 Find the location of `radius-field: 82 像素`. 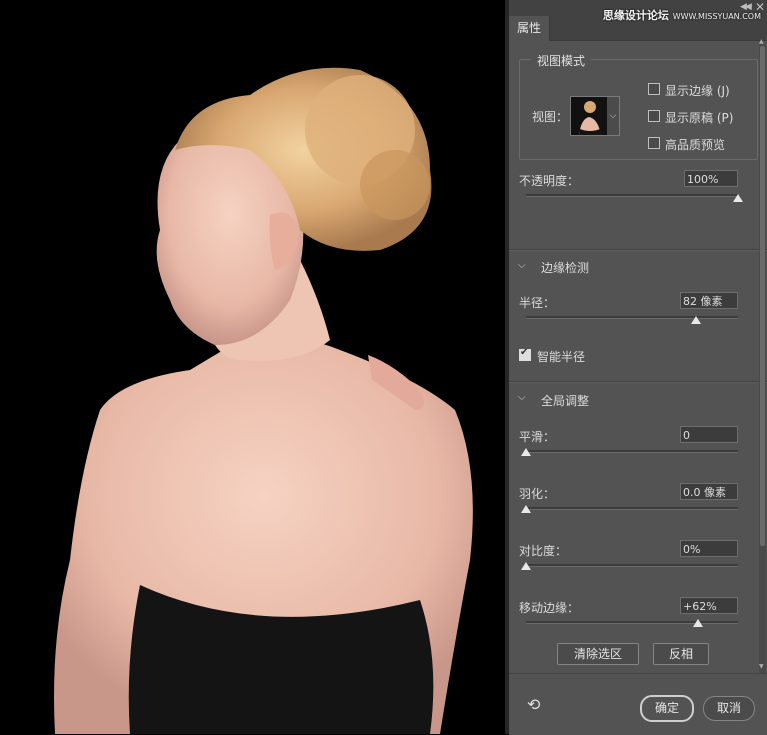

radius-field: 82 像素 is located at coordinates (709, 300).